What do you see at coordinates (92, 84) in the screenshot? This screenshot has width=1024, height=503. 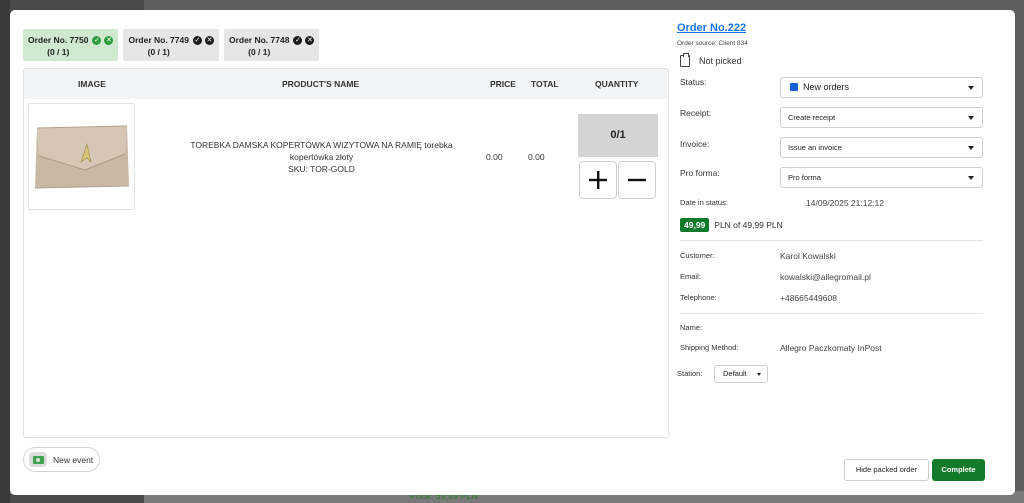 I see `header-image: IMAGE` at bounding box center [92, 84].